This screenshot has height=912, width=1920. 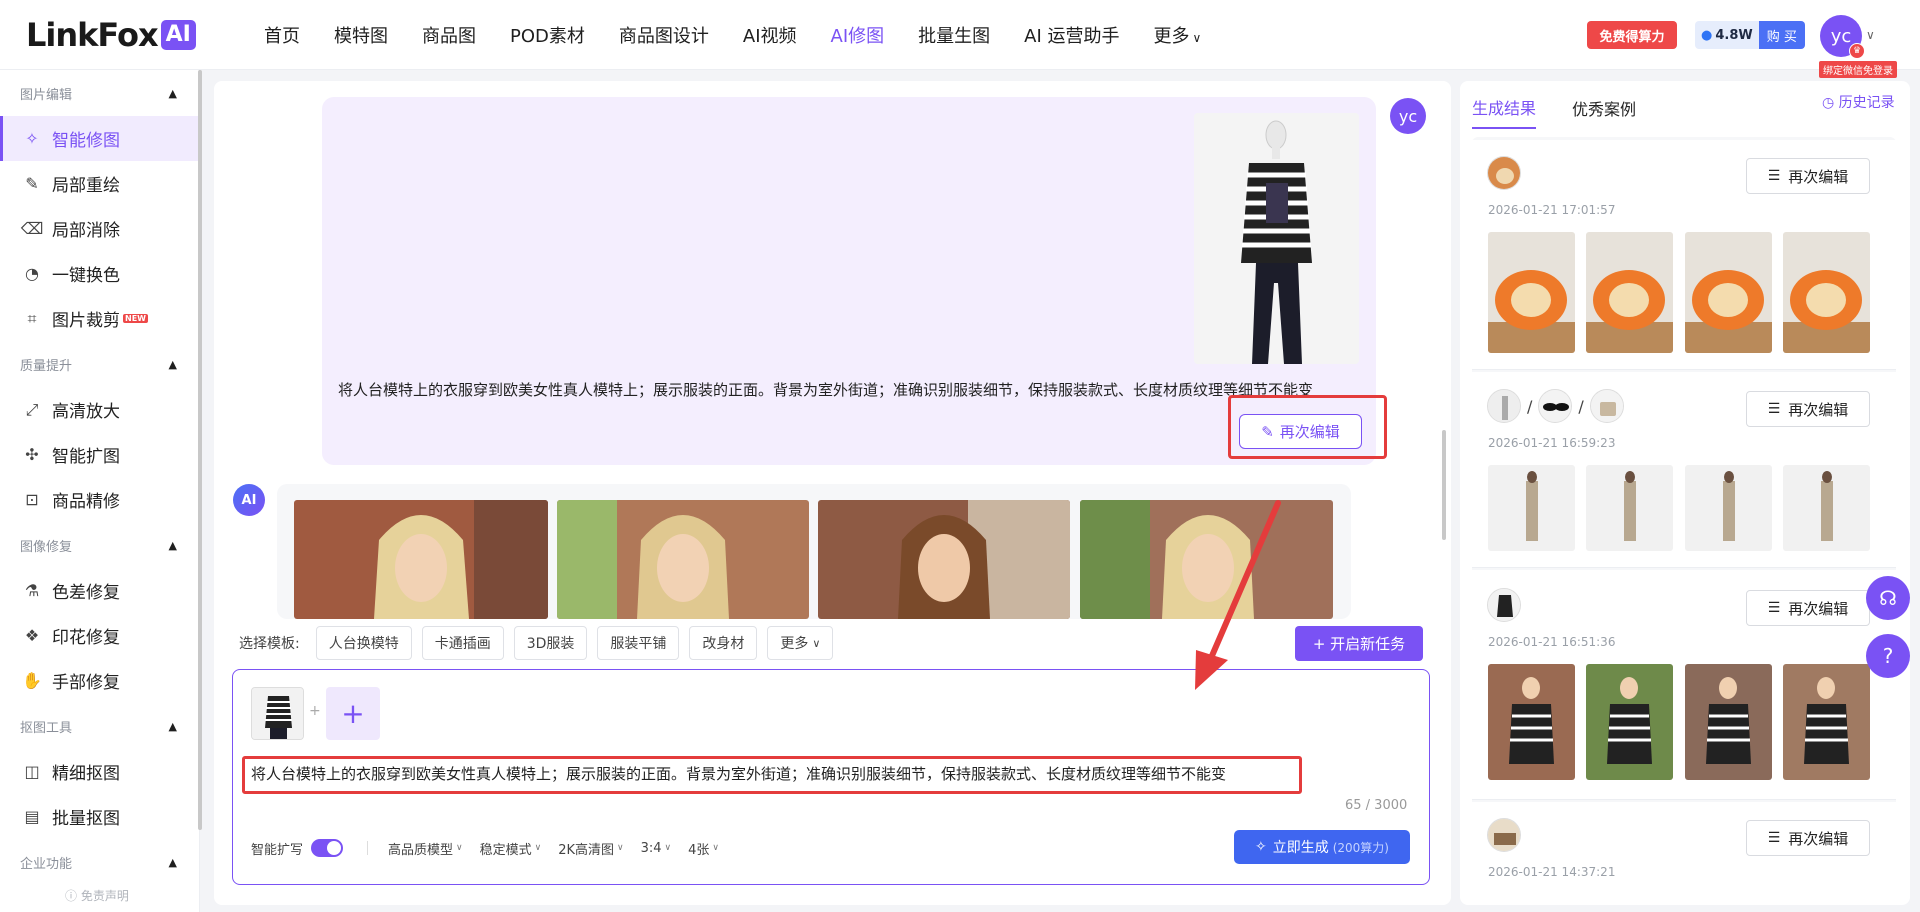 I want to click on sidebar-item-label: 商品精修, so click(x=86, y=502).